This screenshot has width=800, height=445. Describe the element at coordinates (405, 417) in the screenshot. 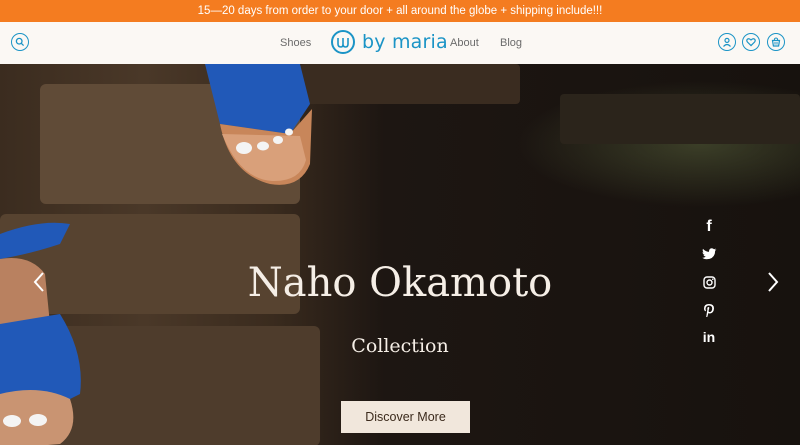

I see `discover-more-button: Discover More` at that location.